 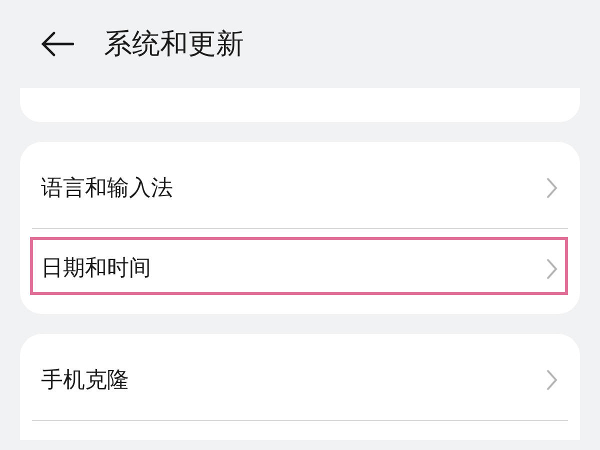 What do you see at coordinates (85, 380) in the screenshot?
I see `setting-label: 手机克隆` at bounding box center [85, 380].